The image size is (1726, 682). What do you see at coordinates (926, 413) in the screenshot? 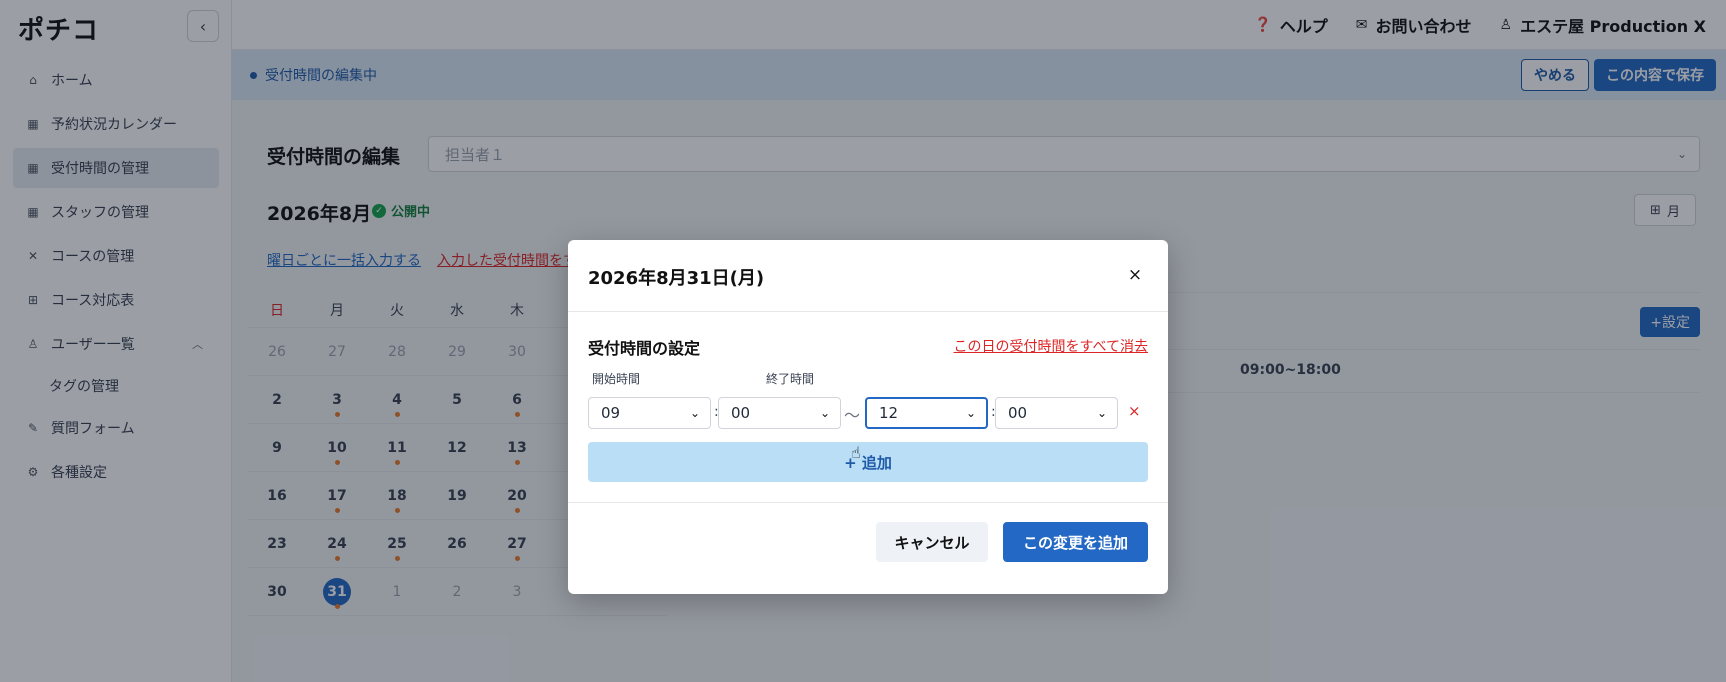
I see `end-hour-select: 12 ⌄` at bounding box center [926, 413].